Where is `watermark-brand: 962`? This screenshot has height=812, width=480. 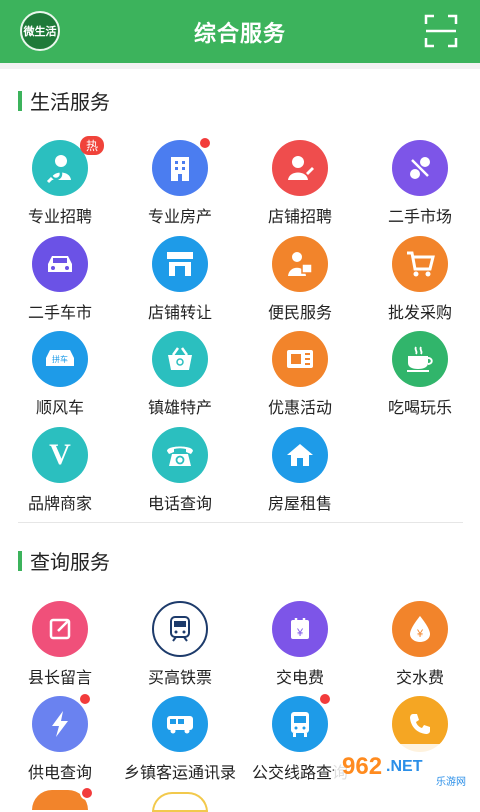
watermark-brand: 962 is located at coordinates (362, 766).